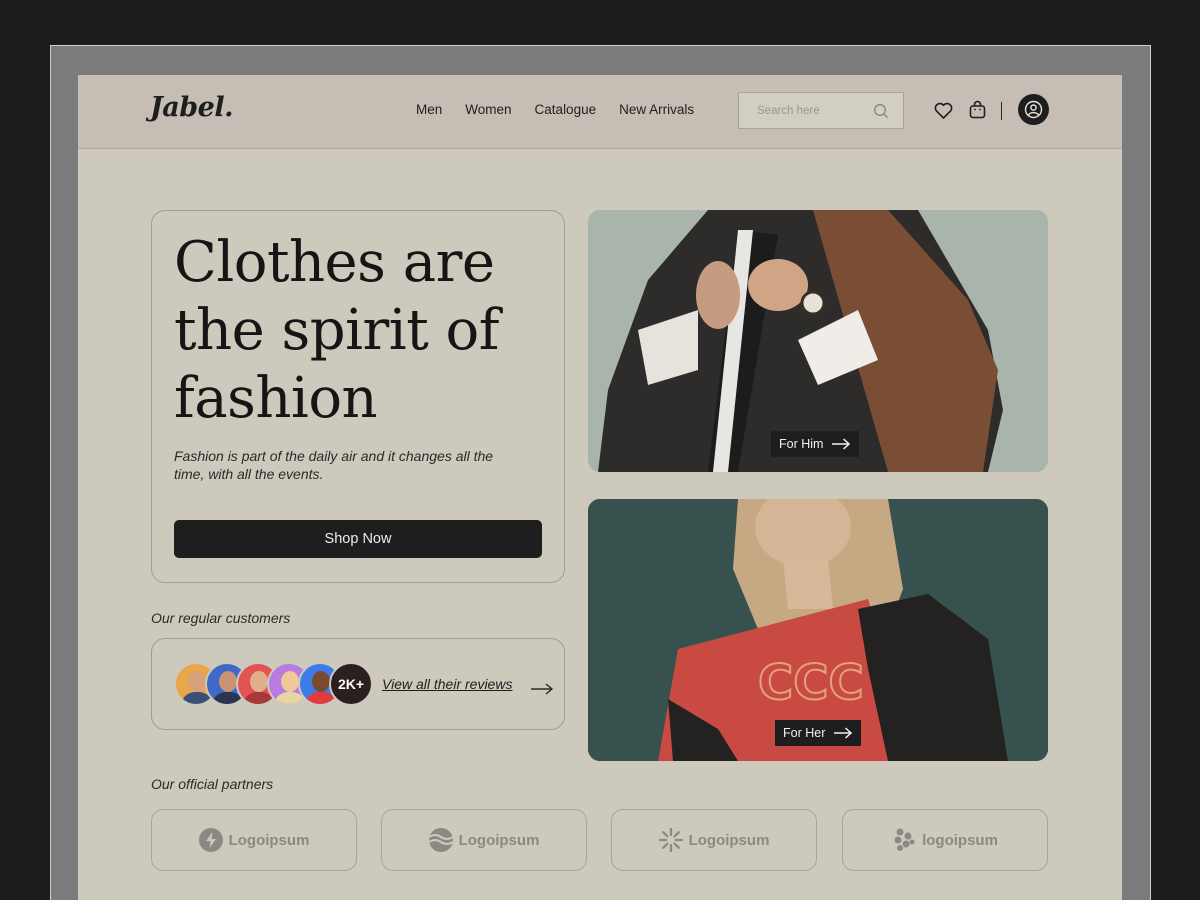 The width and height of the screenshot is (1200, 900). I want to click on customer-avatars: 2K+, so click(274, 684).